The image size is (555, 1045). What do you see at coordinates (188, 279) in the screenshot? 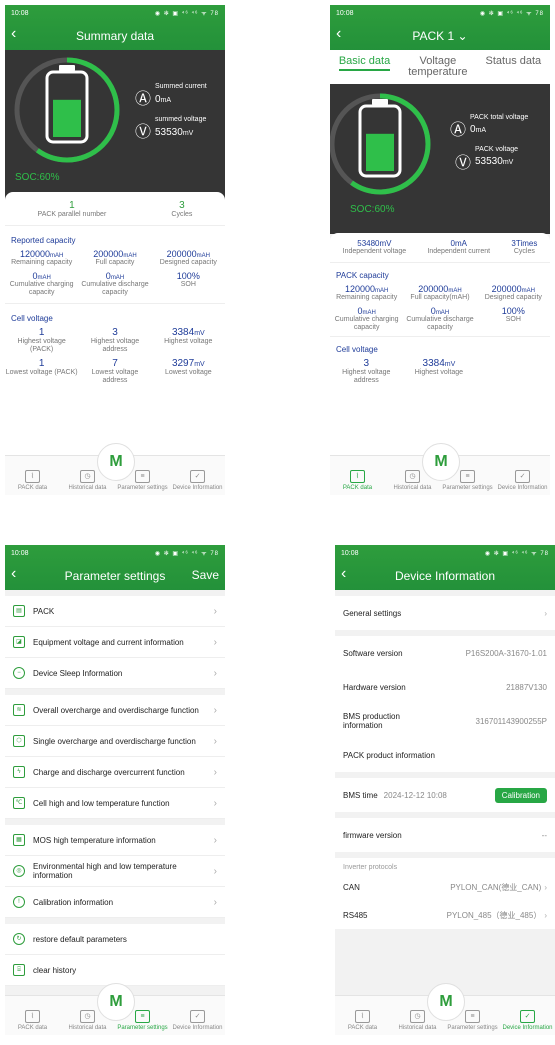
I see `capacity-cell-5: 100% SOH` at bounding box center [188, 279].